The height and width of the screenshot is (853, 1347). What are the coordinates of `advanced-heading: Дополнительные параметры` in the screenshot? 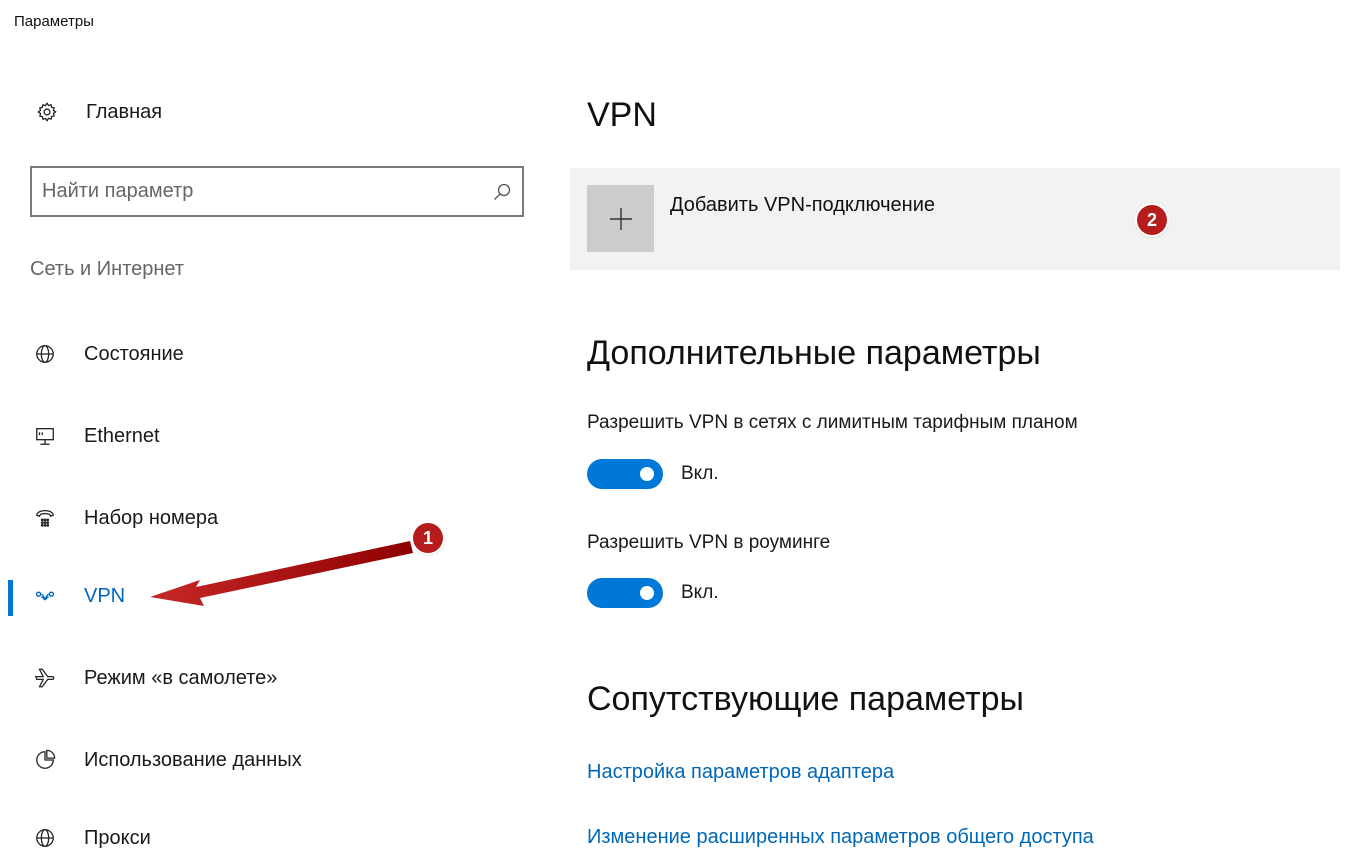 It's located at (814, 353).